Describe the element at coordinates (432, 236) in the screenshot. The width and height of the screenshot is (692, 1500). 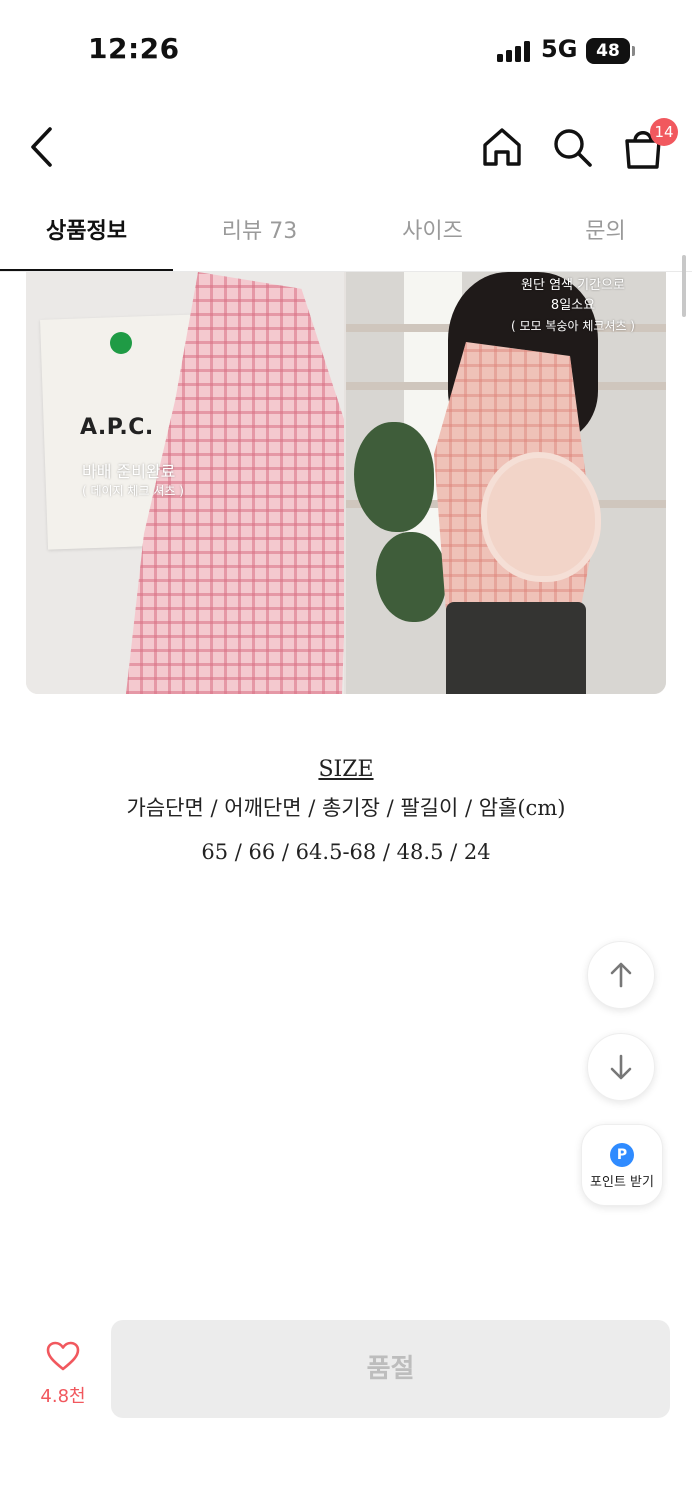
I see `tab-size: 사이즈` at that location.